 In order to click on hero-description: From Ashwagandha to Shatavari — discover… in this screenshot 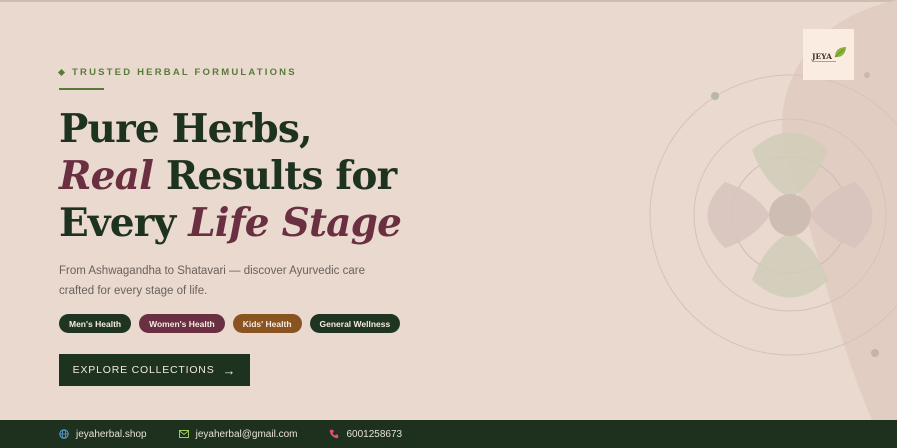, I will do `click(212, 281)`.